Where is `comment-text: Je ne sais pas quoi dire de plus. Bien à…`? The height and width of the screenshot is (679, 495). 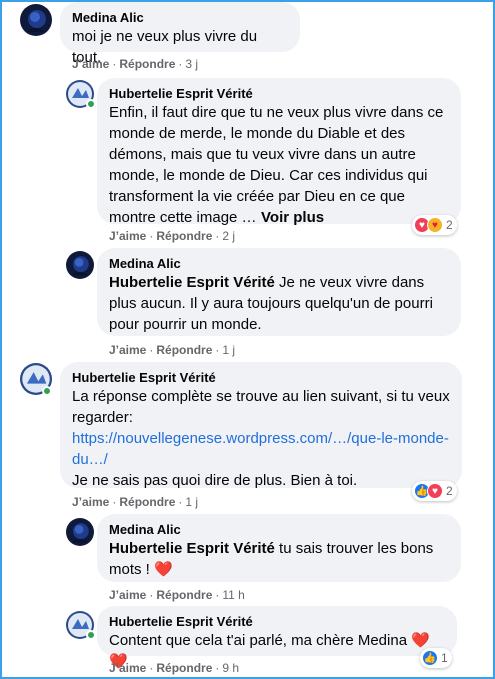
comment-text: Je ne sais pas quoi dire de plus. Bien à… is located at coordinates (215, 480).